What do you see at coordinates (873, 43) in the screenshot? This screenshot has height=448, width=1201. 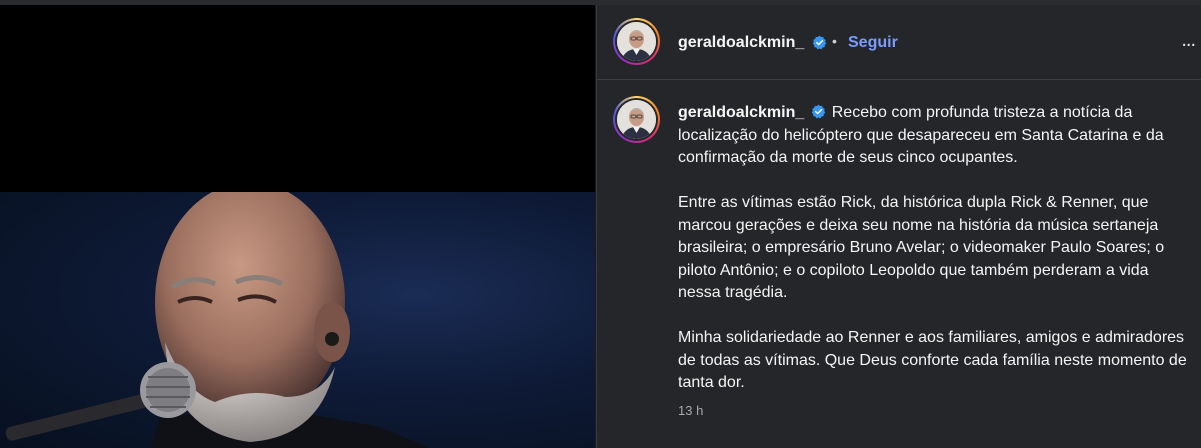 I see `follow-button: Seguir` at bounding box center [873, 43].